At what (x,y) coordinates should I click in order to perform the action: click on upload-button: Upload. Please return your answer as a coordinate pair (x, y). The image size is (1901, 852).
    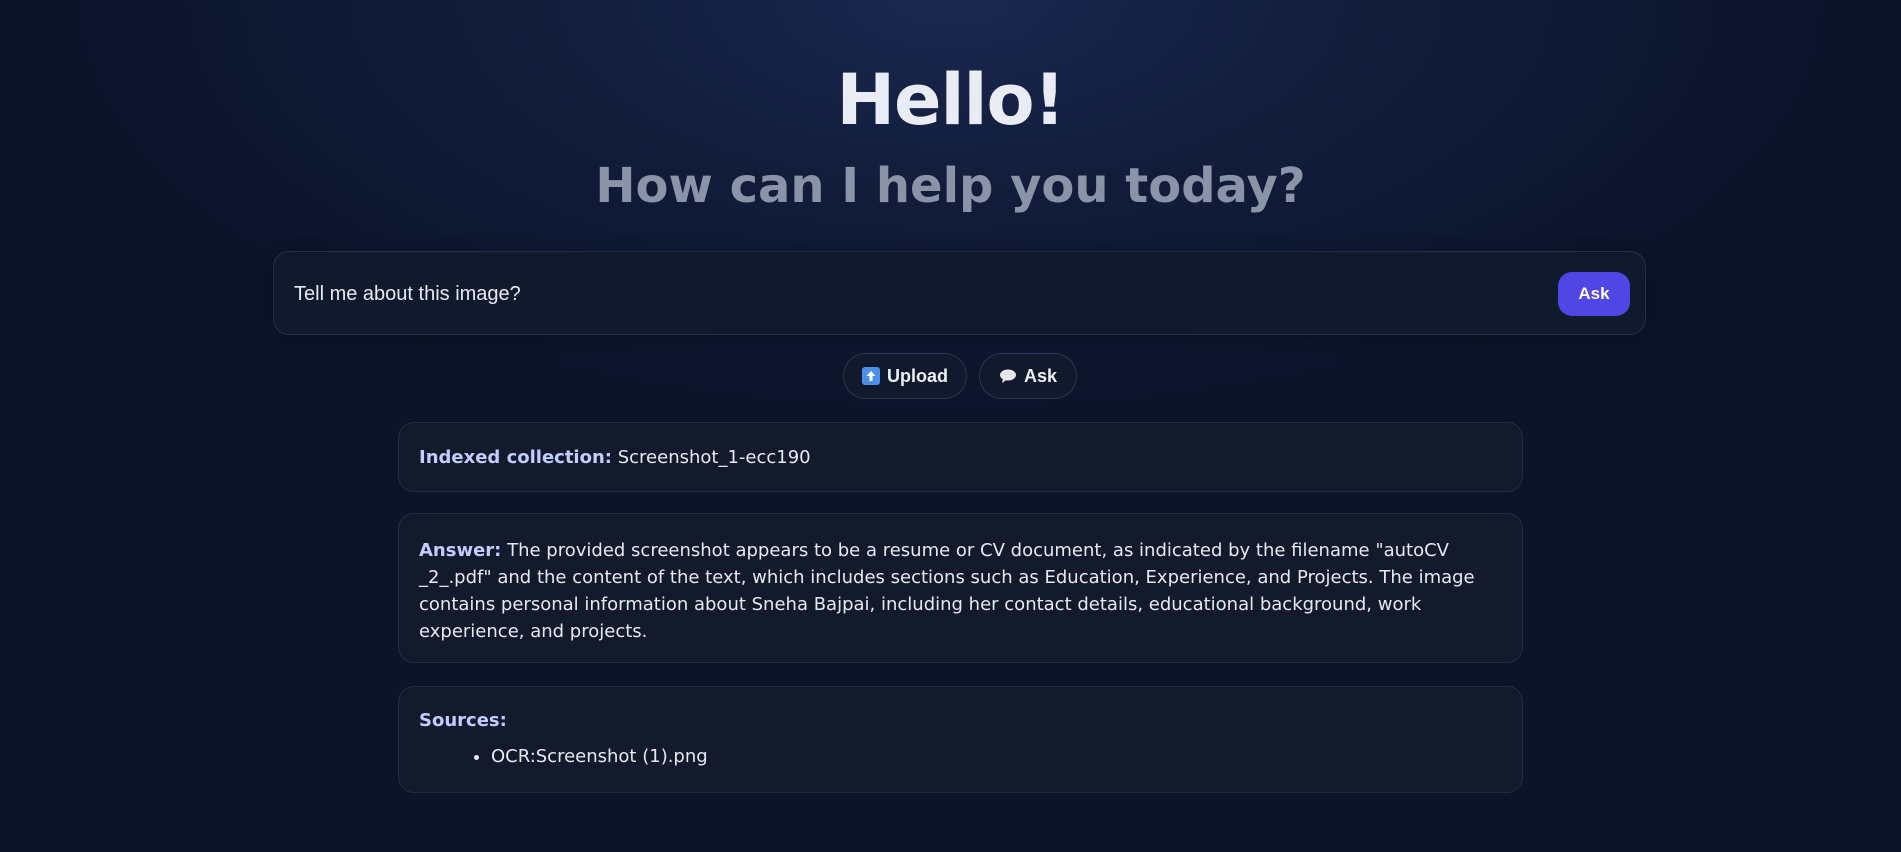
    Looking at the image, I should click on (905, 376).